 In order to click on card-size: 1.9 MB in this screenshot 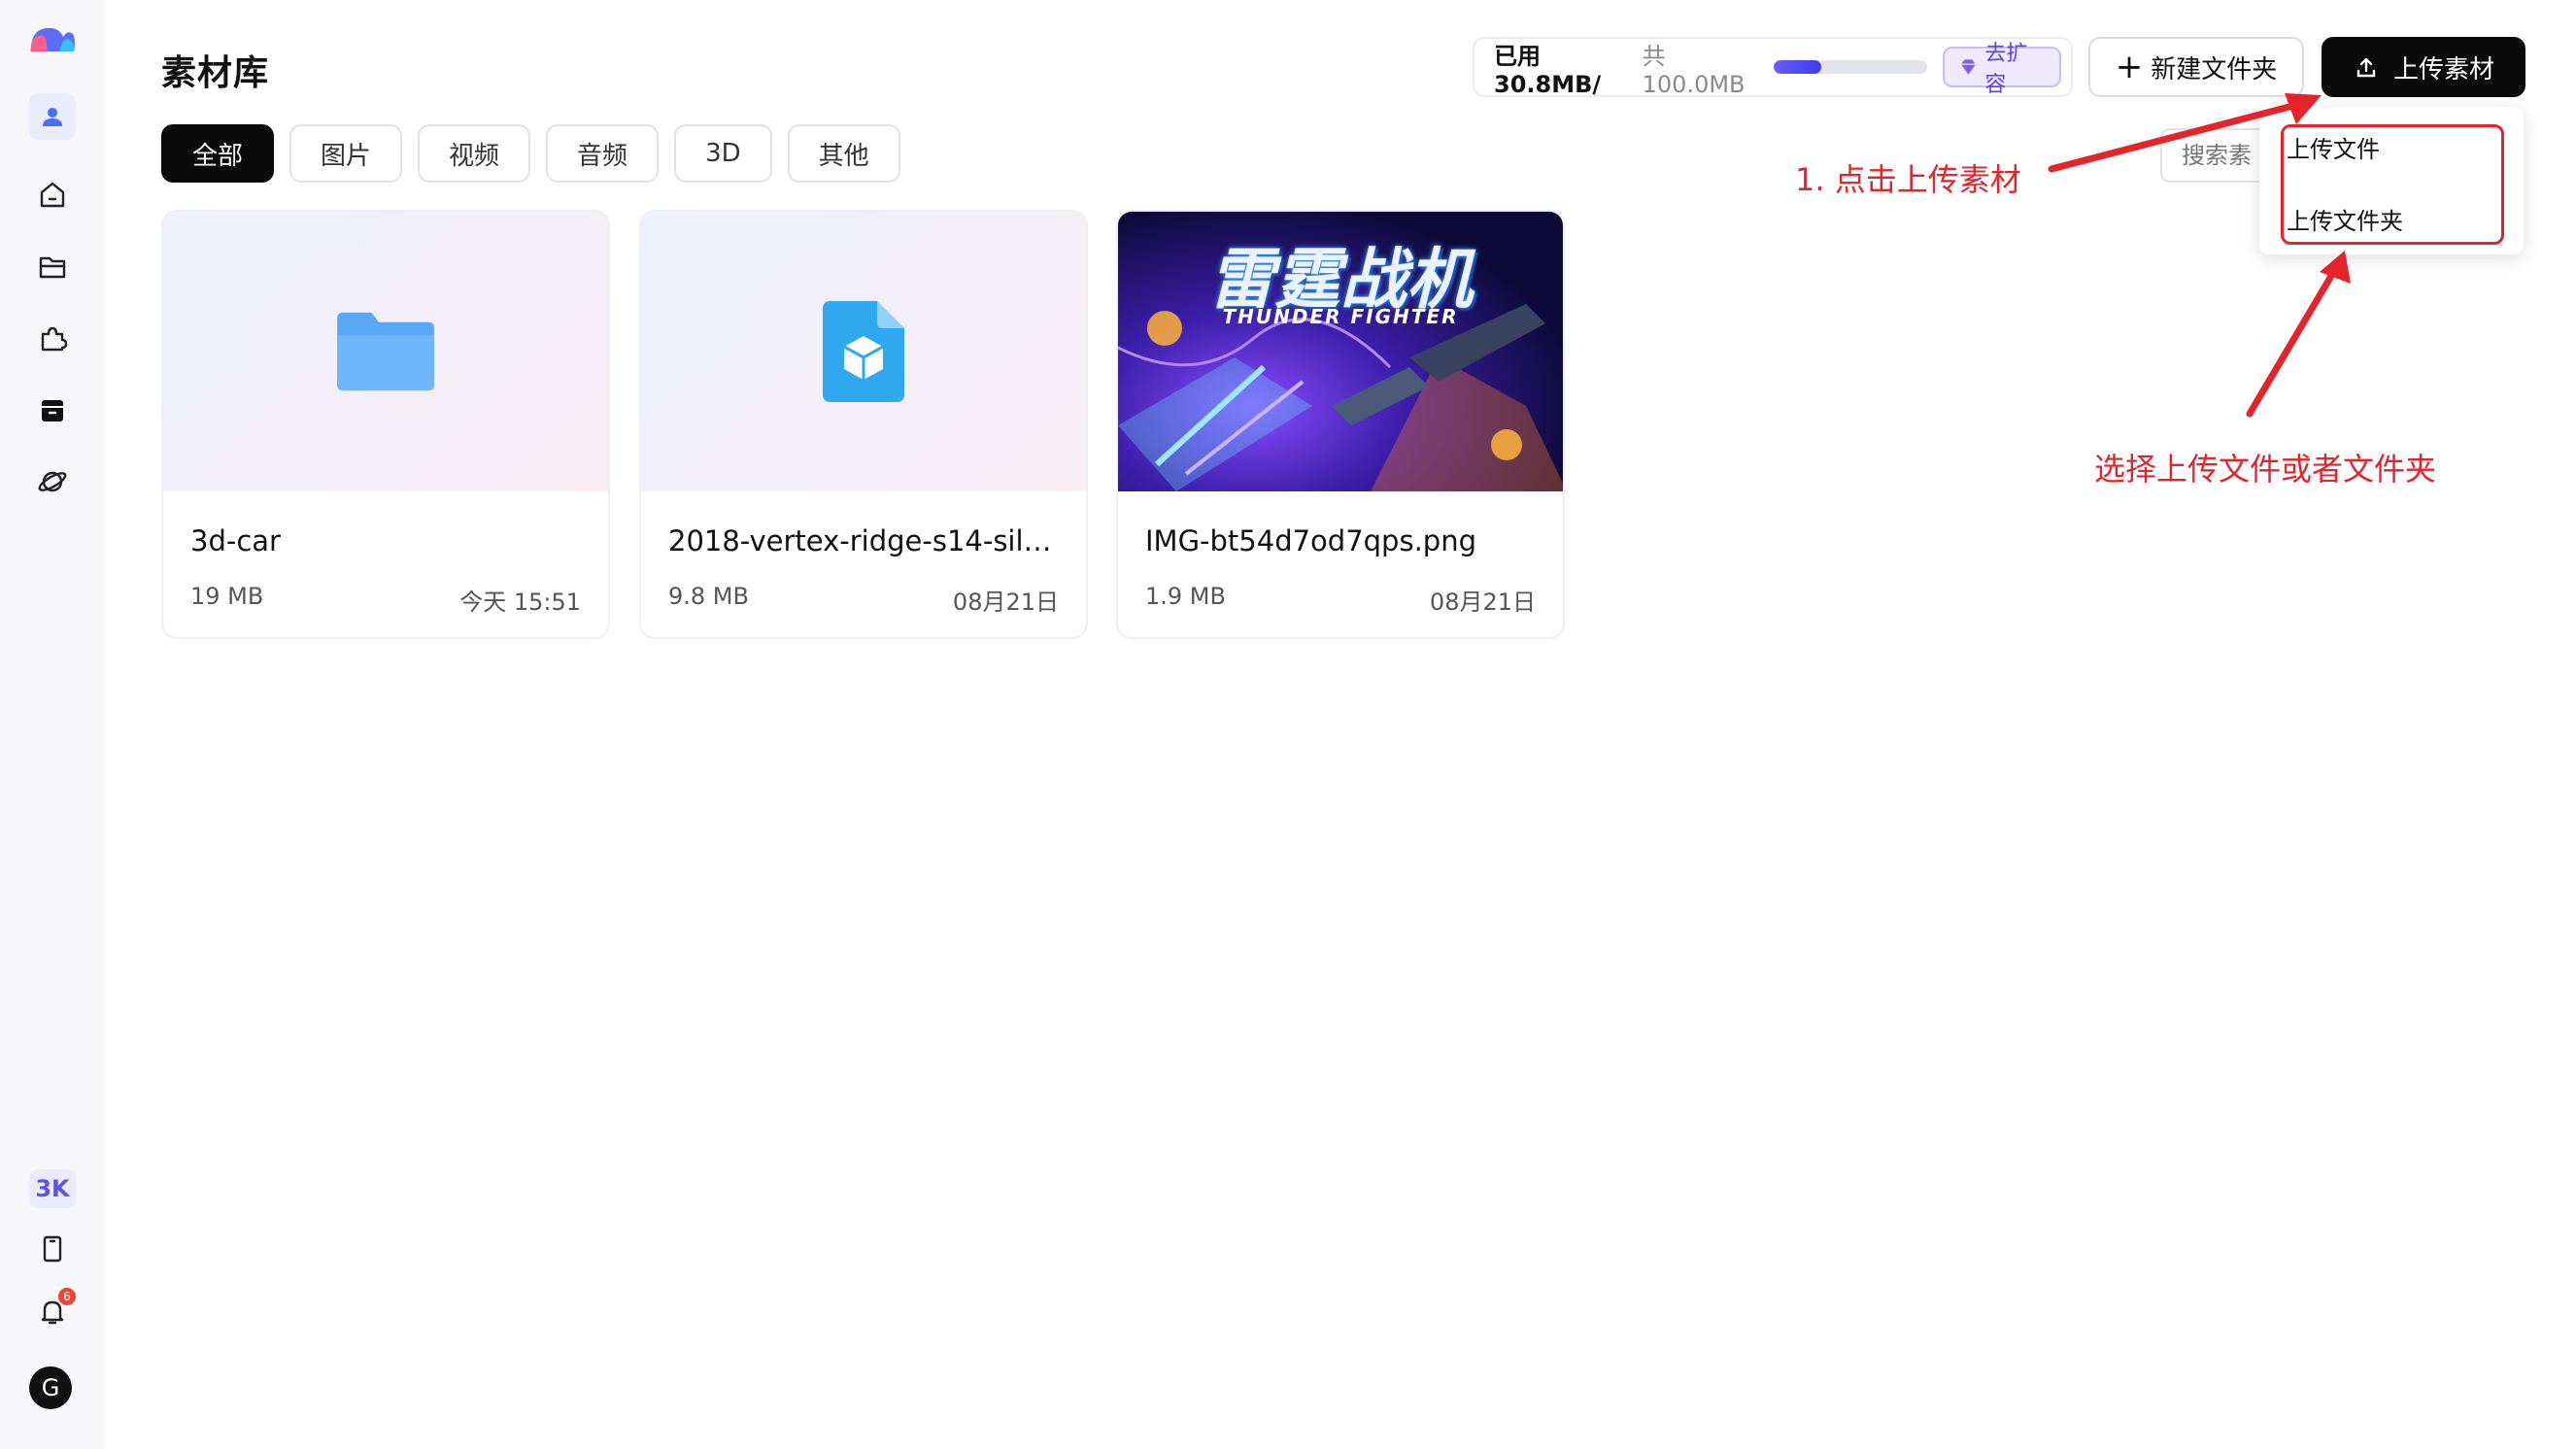, I will do `click(1185, 597)`.